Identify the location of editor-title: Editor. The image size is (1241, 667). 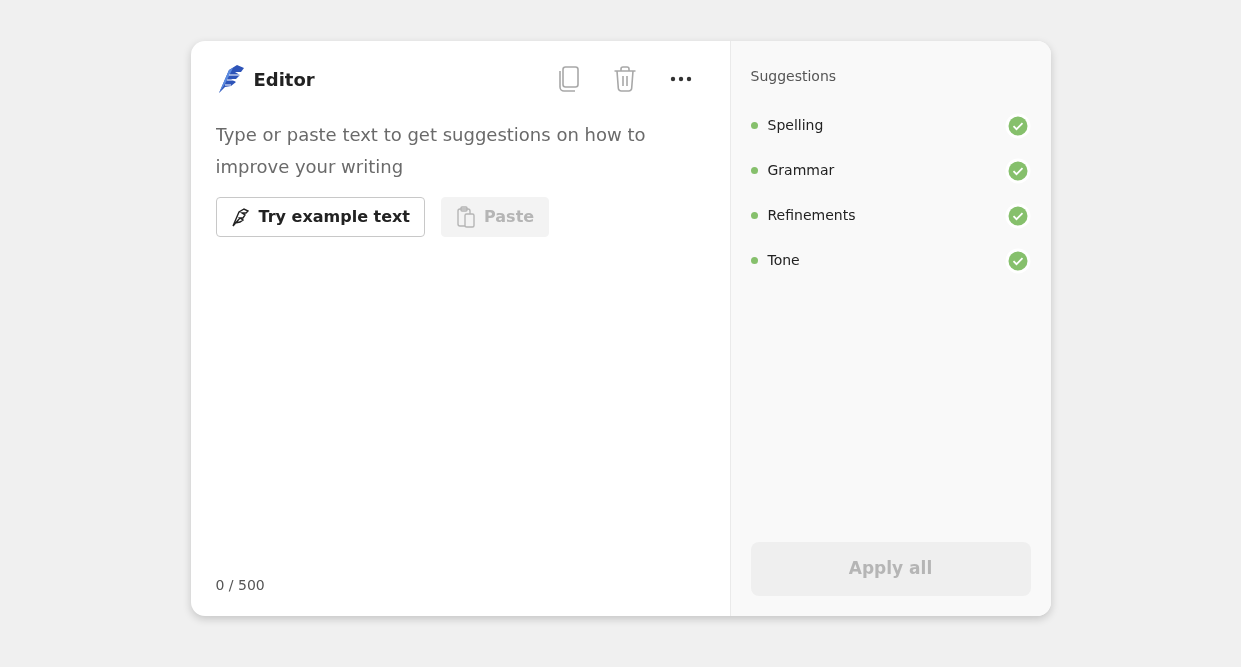
(284, 79).